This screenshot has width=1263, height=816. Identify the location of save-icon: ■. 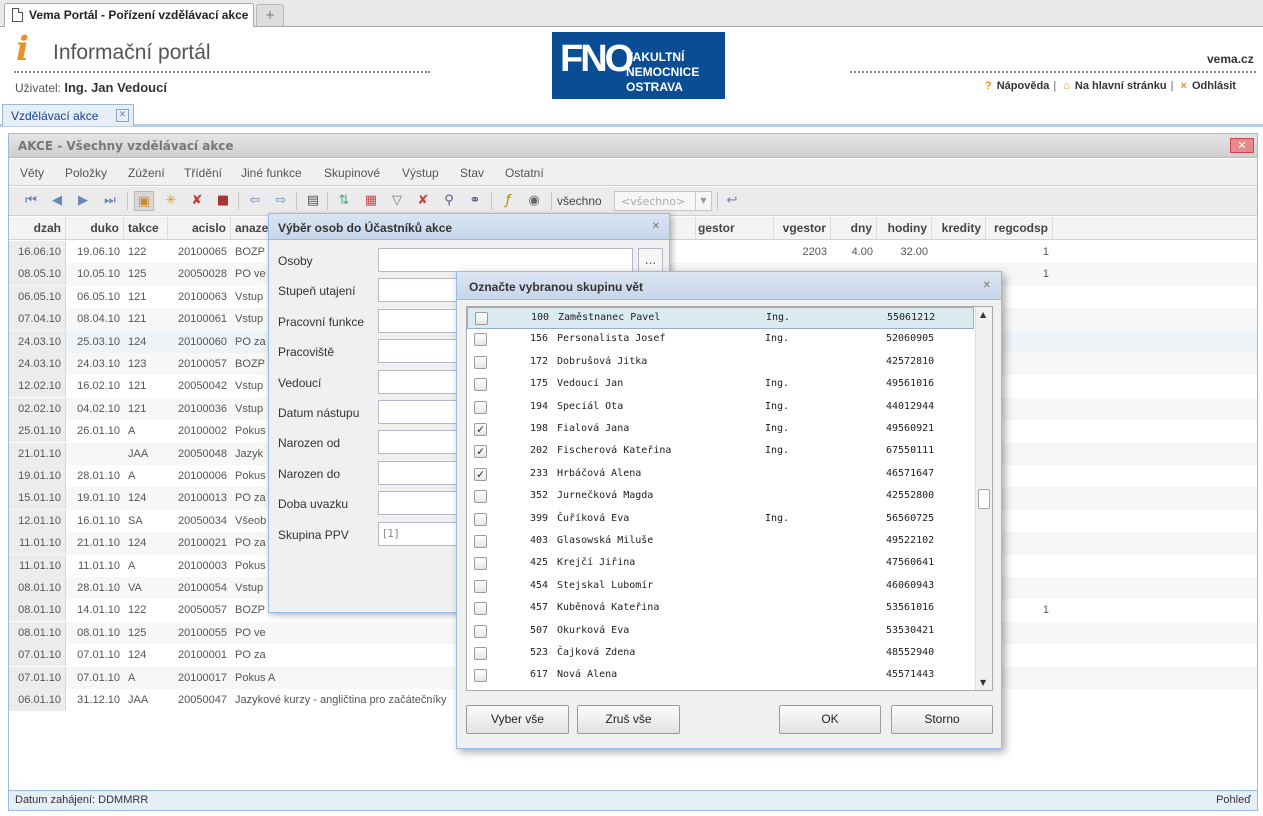
(223, 201).